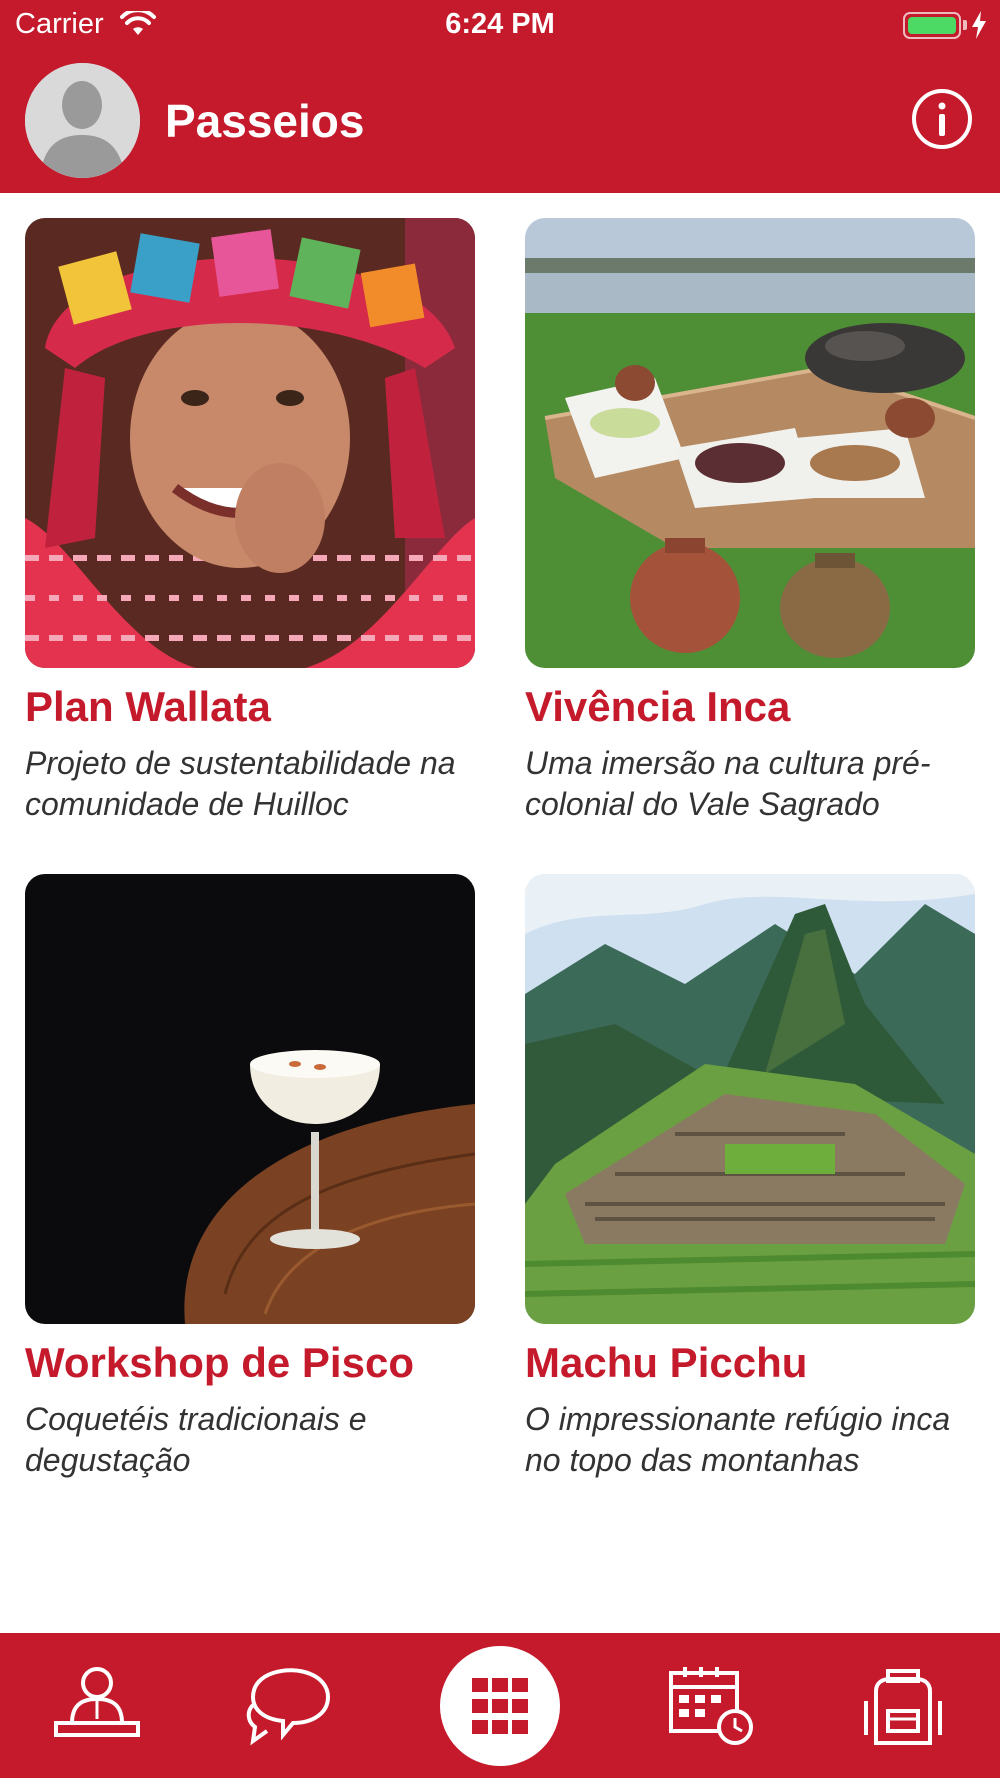 The image size is (1000, 1778). I want to click on info-icon, so click(942, 119).